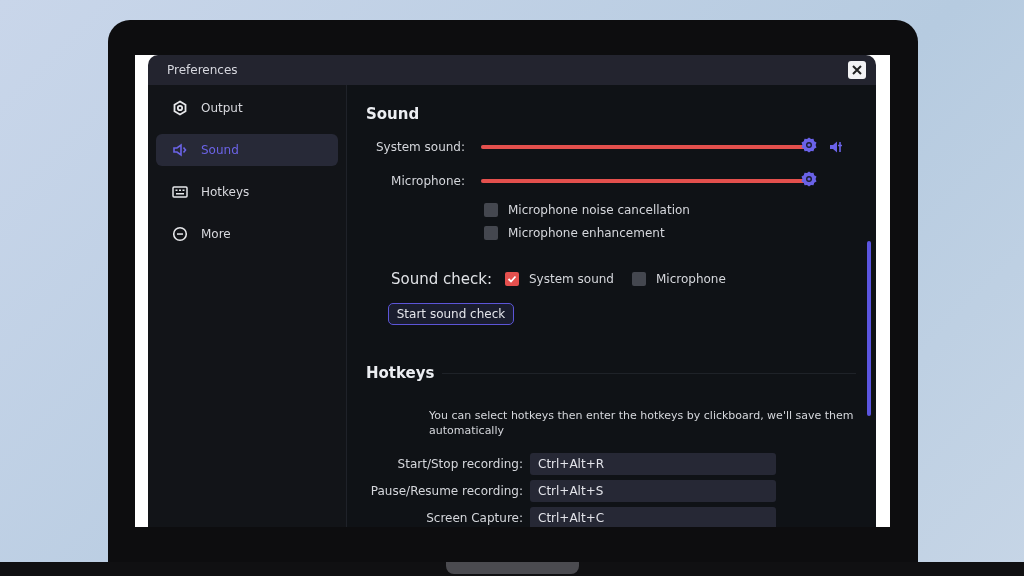 This screenshot has width=1024, height=576. I want to click on window-title: Preferences, so click(202, 70).